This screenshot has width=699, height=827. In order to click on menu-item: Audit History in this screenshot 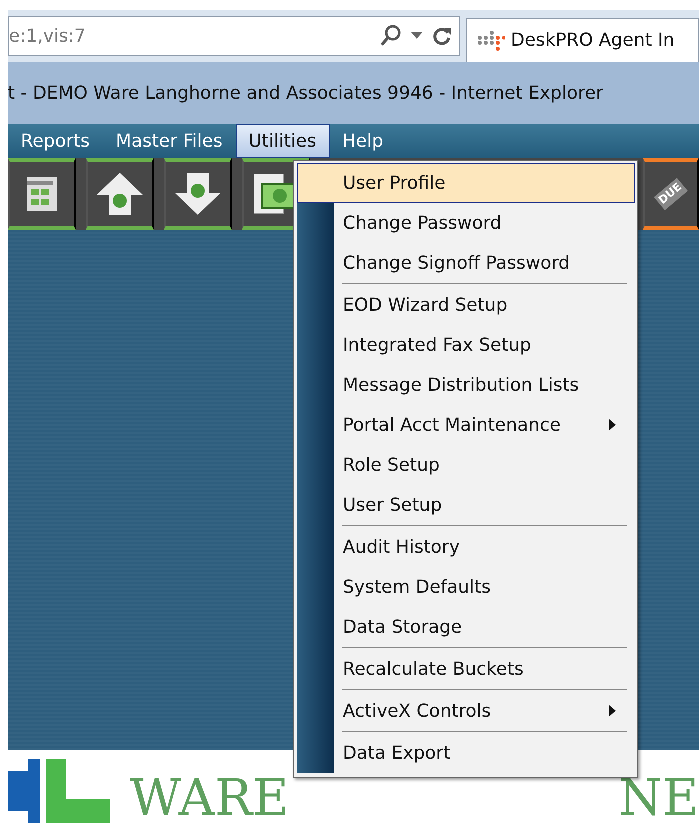, I will do `click(466, 547)`.